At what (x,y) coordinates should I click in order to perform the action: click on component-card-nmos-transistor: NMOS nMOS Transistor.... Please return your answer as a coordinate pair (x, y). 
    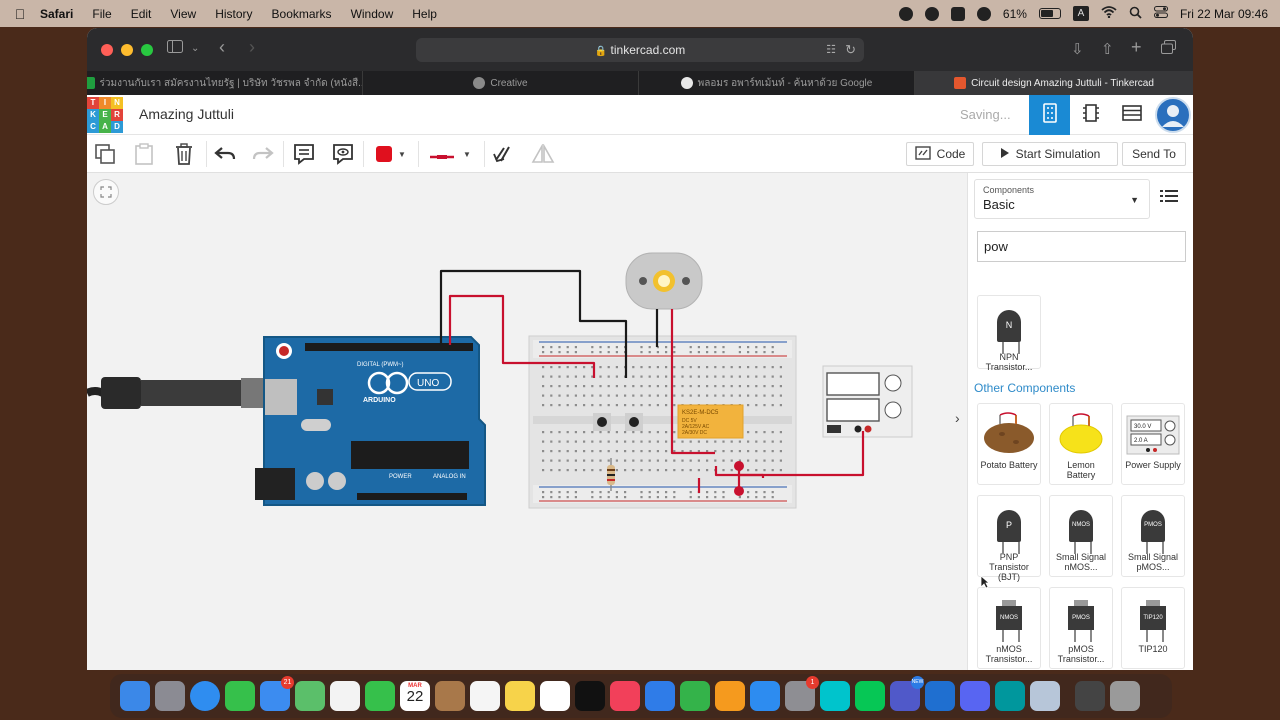
    Looking at the image, I should click on (1009, 628).